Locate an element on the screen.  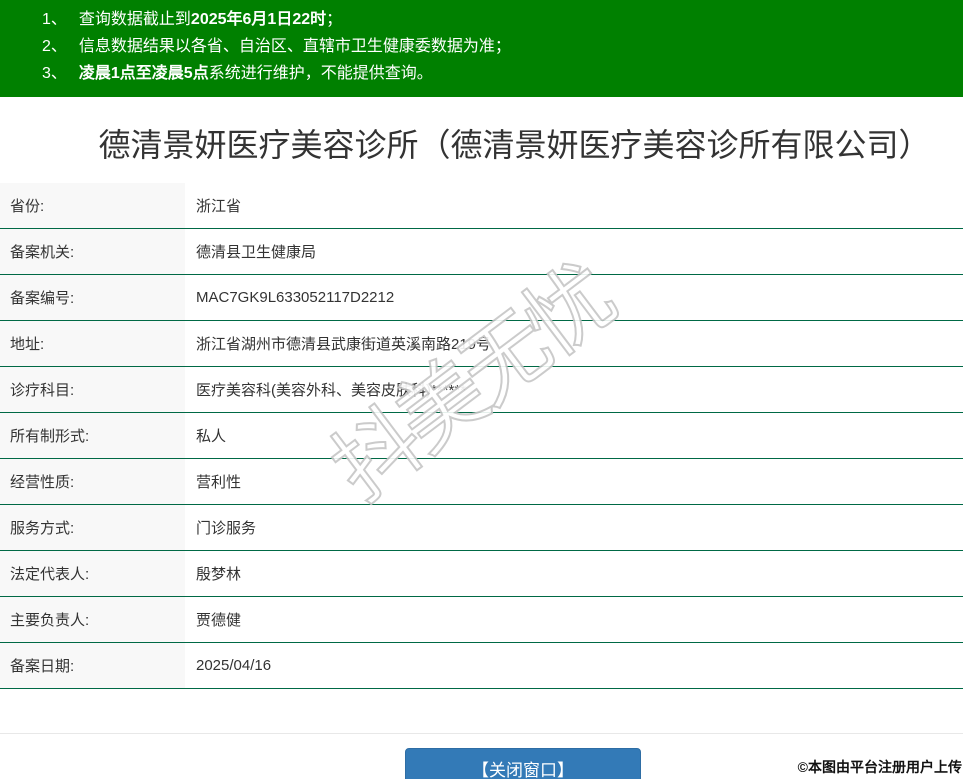
row-label: 诊疗科目: is located at coordinates (92, 389).